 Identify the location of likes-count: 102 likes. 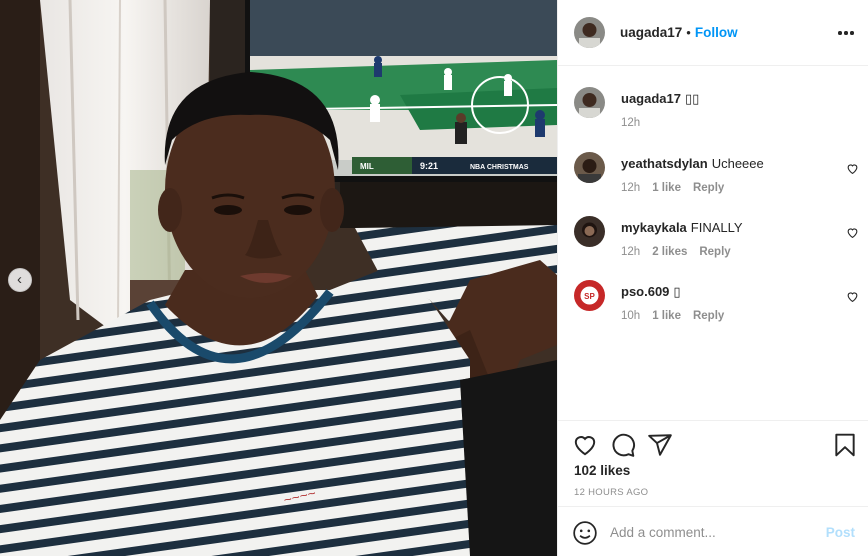
(602, 470).